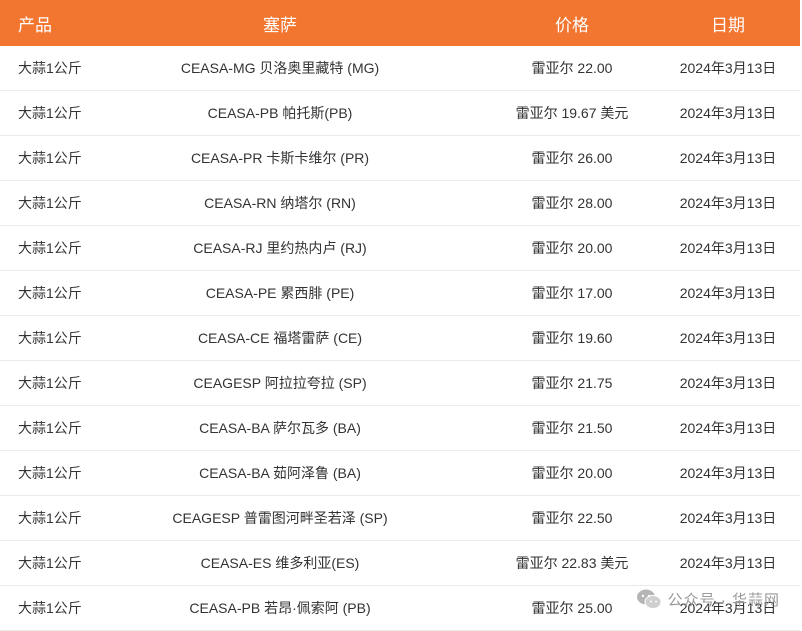 Image resolution: width=802 pixels, height=631 pixels. What do you see at coordinates (280, 428) in the screenshot?
I see `cell-market: CEASA-BA 萨尔瓦多 (BA)` at bounding box center [280, 428].